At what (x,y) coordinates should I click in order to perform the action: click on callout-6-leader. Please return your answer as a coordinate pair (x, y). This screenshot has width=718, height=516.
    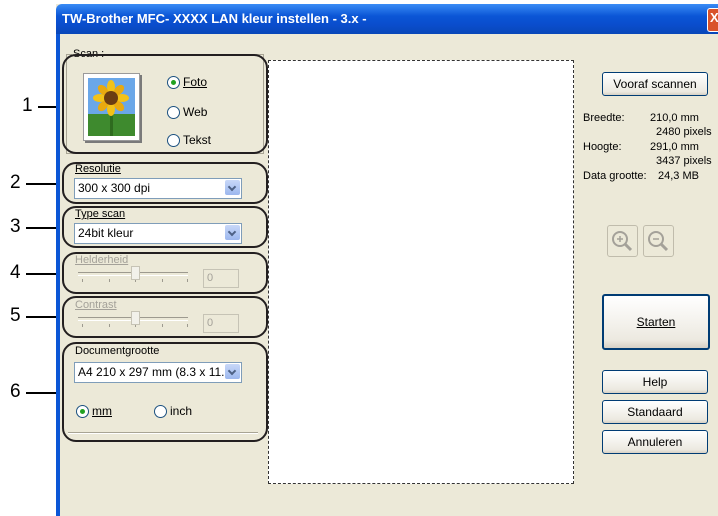
    Looking at the image, I should click on (42, 393).